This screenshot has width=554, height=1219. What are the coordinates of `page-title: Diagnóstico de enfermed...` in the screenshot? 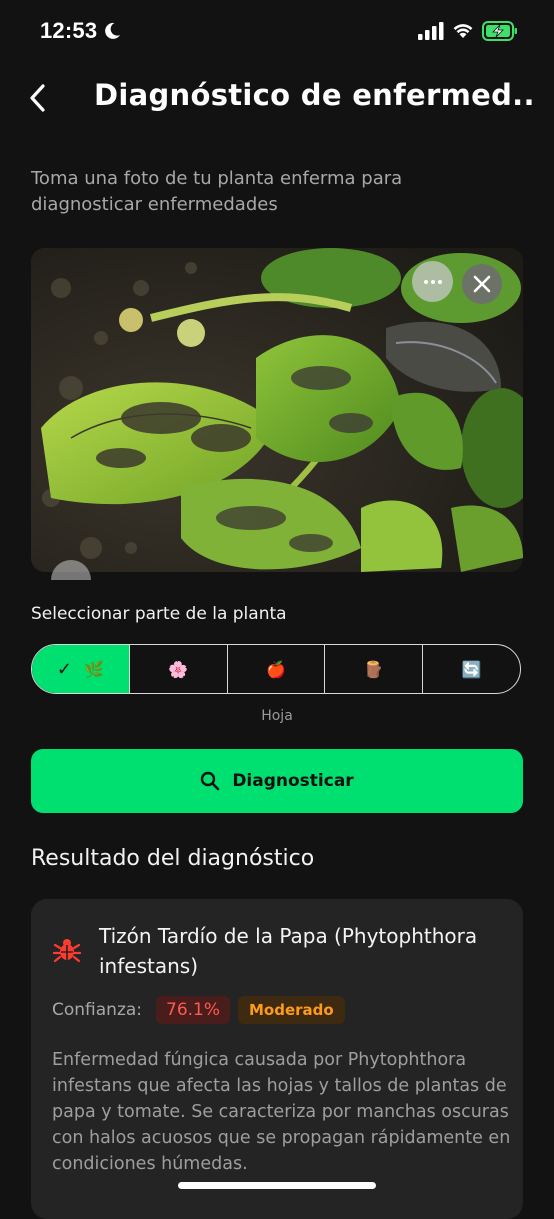 It's located at (314, 95).